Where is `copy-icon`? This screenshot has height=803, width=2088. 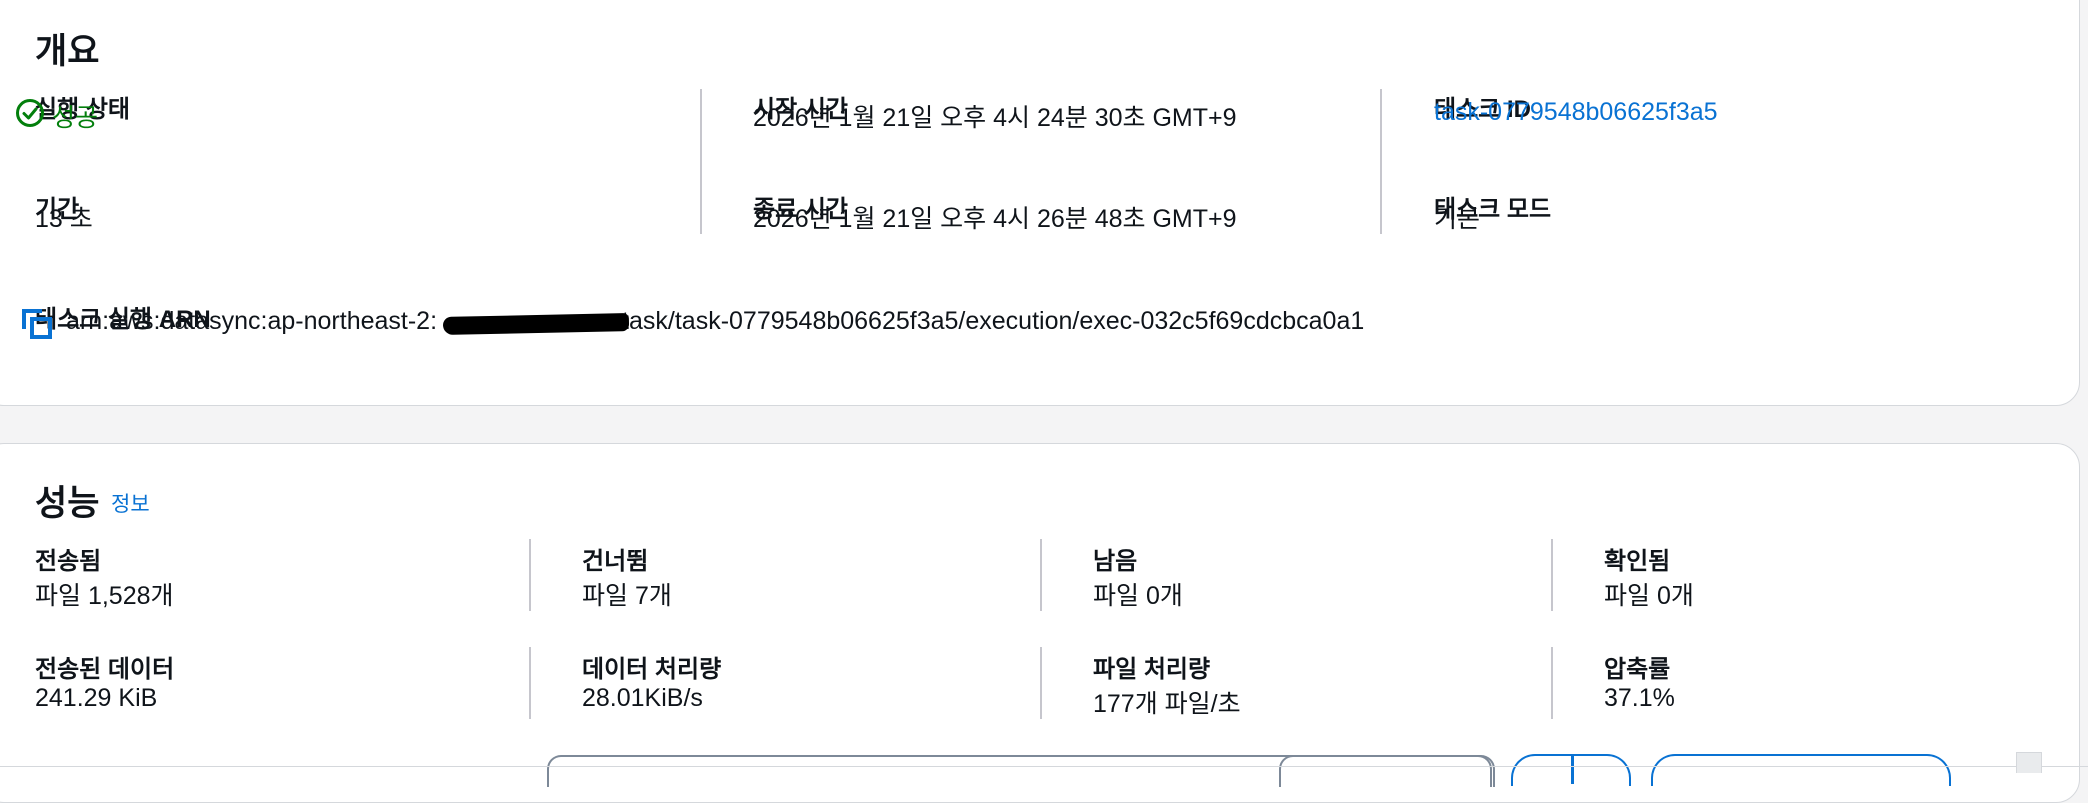 copy-icon is located at coordinates (37, 324).